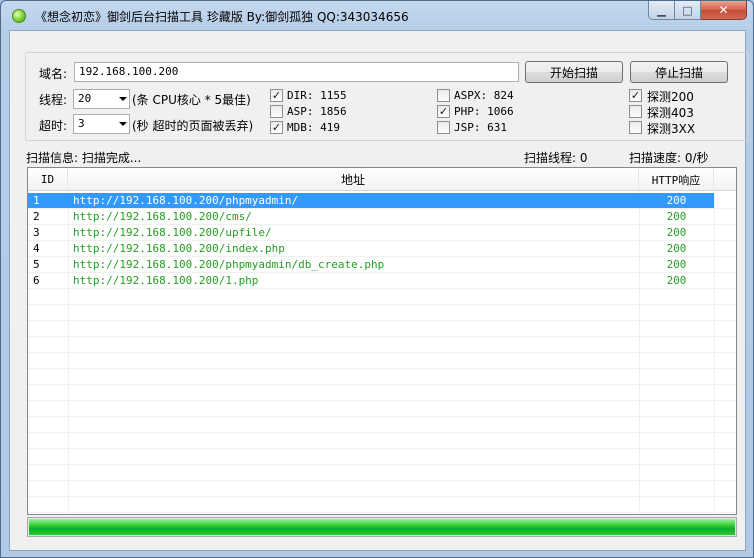 This screenshot has height=558, width=754. Describe the element at coordinates (222, 17) in the screenshot. I see `window-title: 《想念初恋》御剑后台扫描工具 珍藏版 By:御剑孤独 QQ:343034656` at that location.